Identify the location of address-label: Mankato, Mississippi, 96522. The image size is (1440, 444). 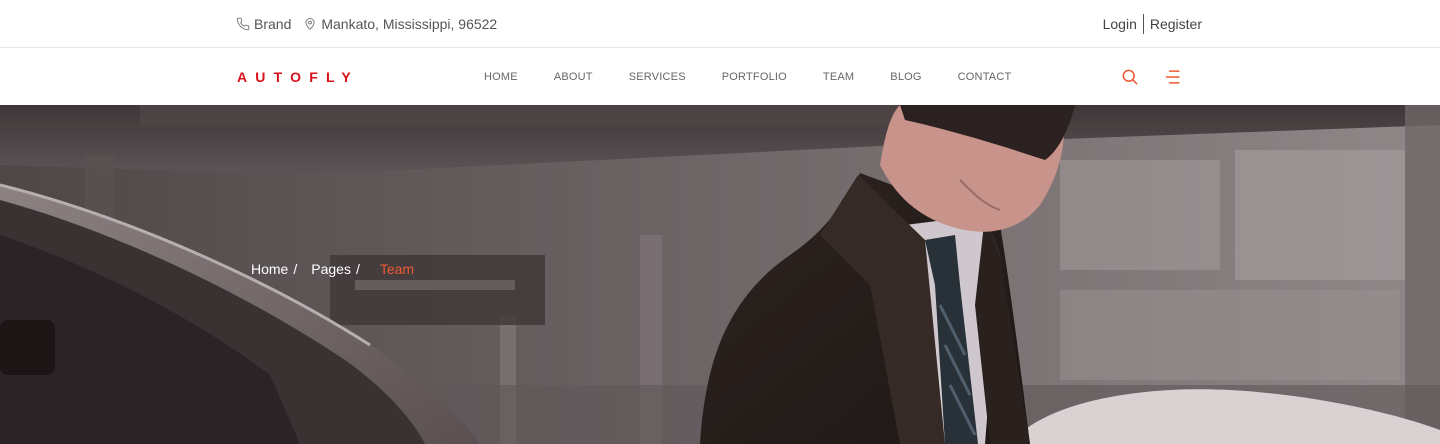
(409, 24).